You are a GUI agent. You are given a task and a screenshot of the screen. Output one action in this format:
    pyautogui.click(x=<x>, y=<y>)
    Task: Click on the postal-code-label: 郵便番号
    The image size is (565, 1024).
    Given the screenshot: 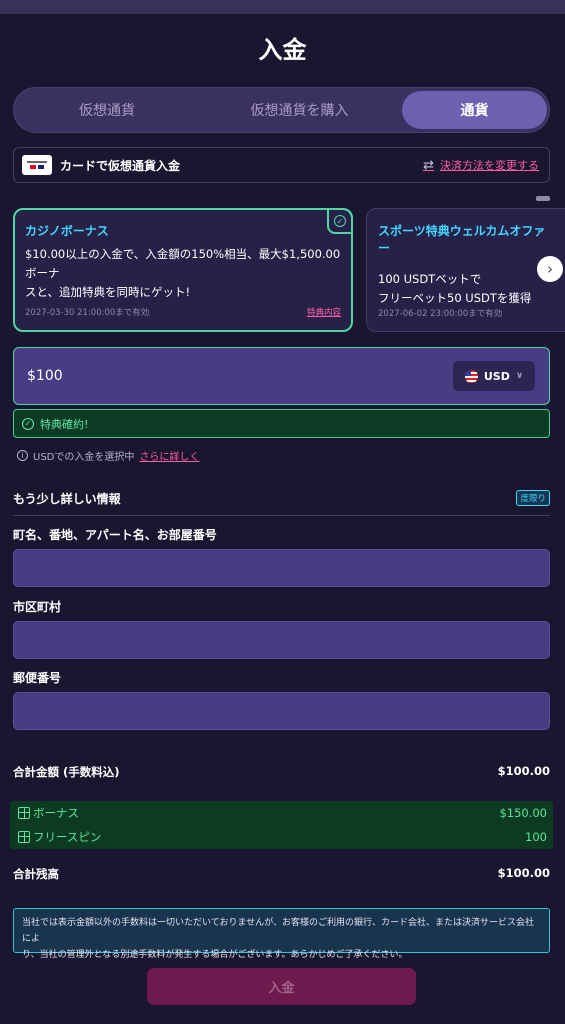 What is the action you would take?
    pyautogui.click(x=37, y=678)
    